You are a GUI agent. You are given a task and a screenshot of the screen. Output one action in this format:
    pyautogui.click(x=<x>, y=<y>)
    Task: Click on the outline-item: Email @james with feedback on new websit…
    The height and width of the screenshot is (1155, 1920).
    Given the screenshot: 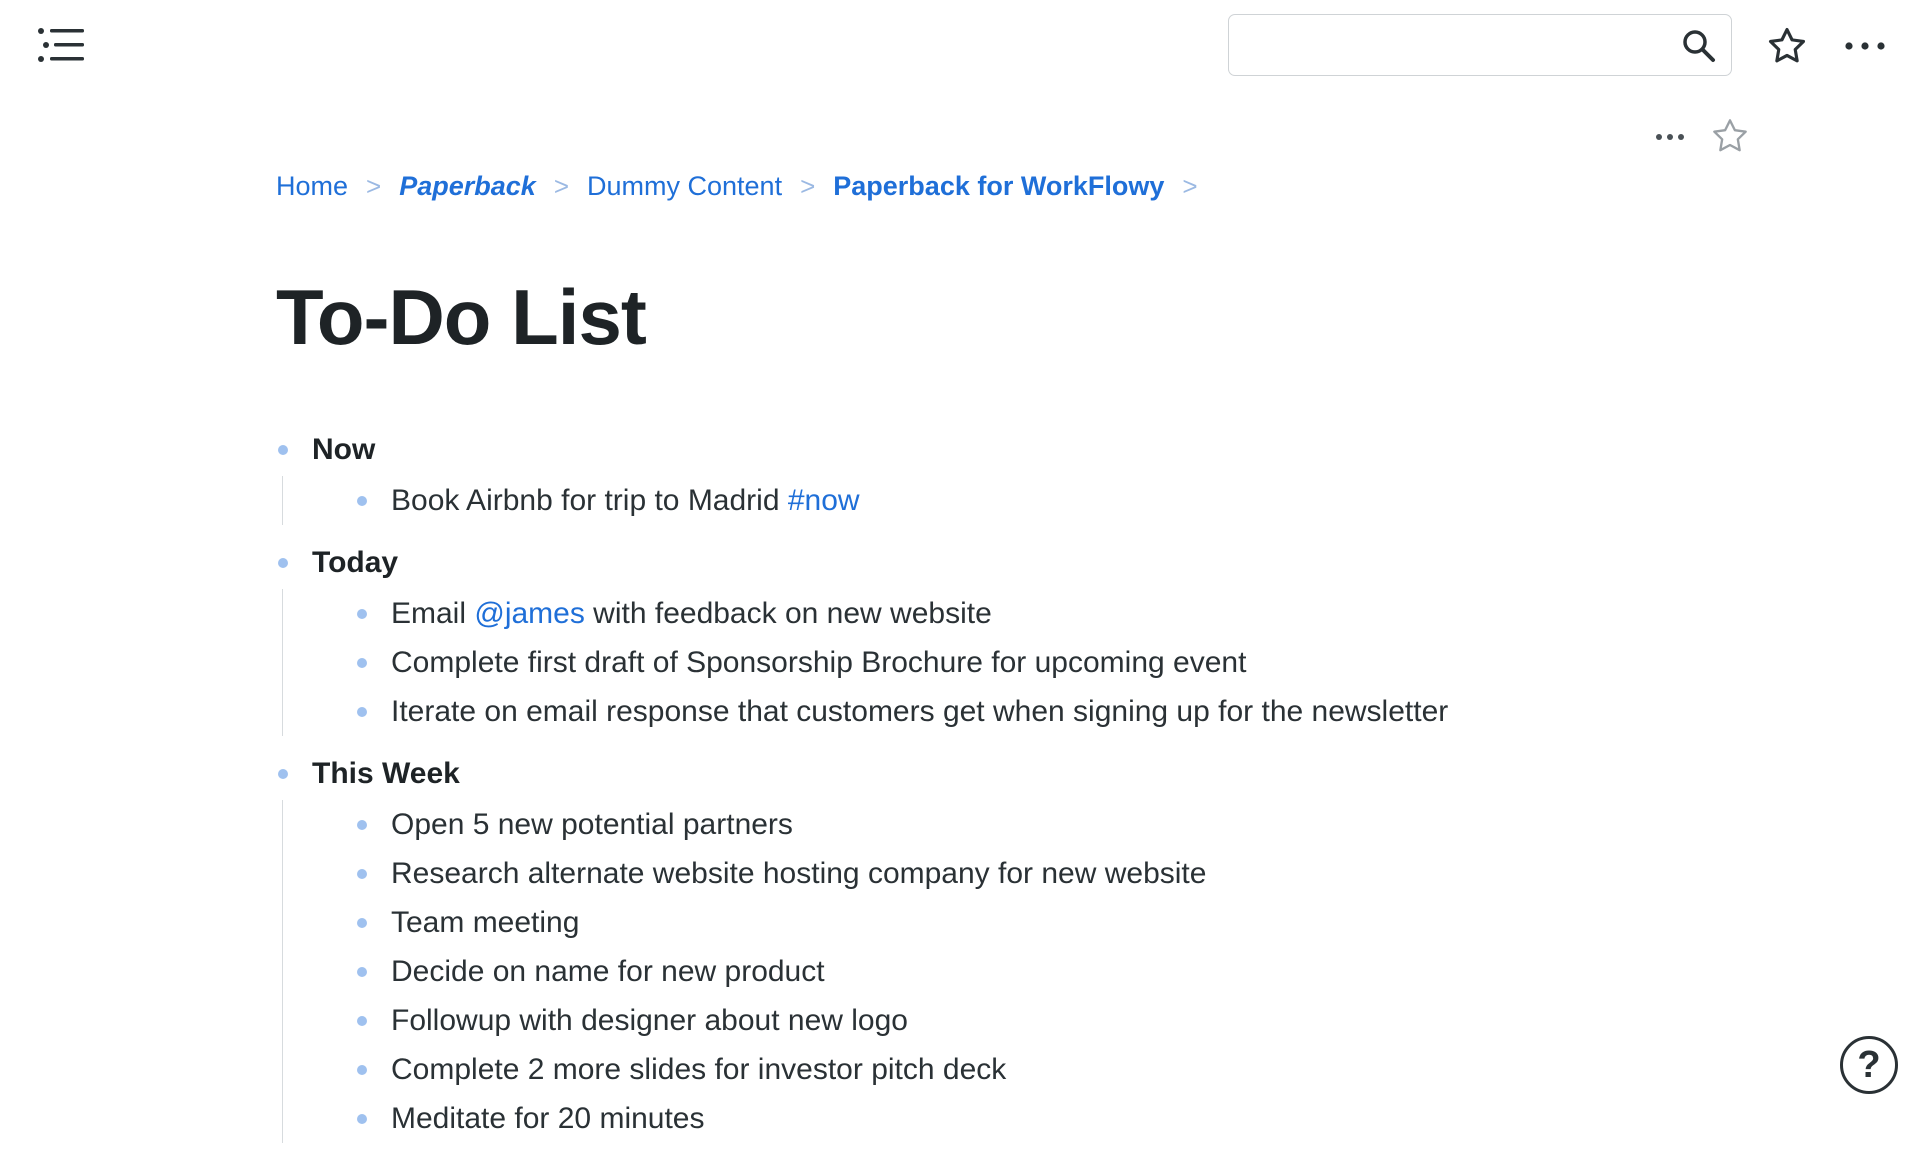 What is the action you would take?
    pyautogui.click(x=1026, y=613)
    